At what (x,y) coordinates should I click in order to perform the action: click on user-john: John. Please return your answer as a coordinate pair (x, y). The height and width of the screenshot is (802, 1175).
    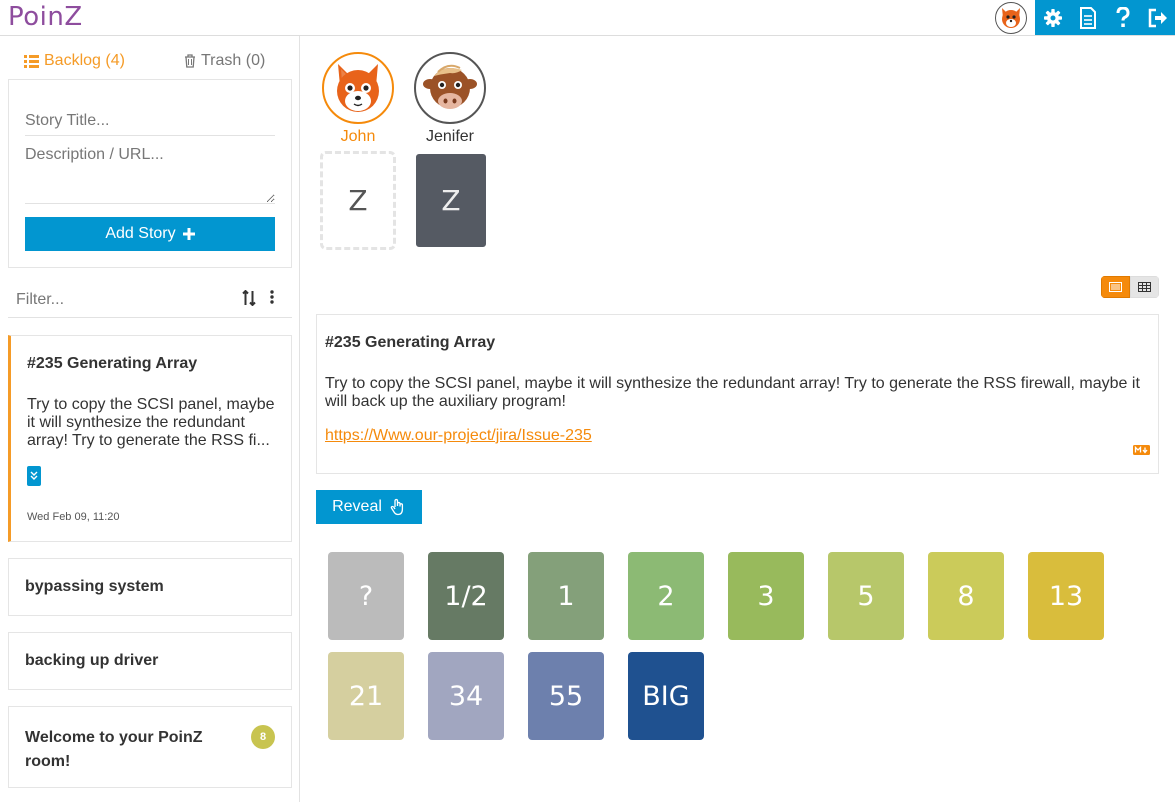
    Looking at the image, I should click on (358, 99).